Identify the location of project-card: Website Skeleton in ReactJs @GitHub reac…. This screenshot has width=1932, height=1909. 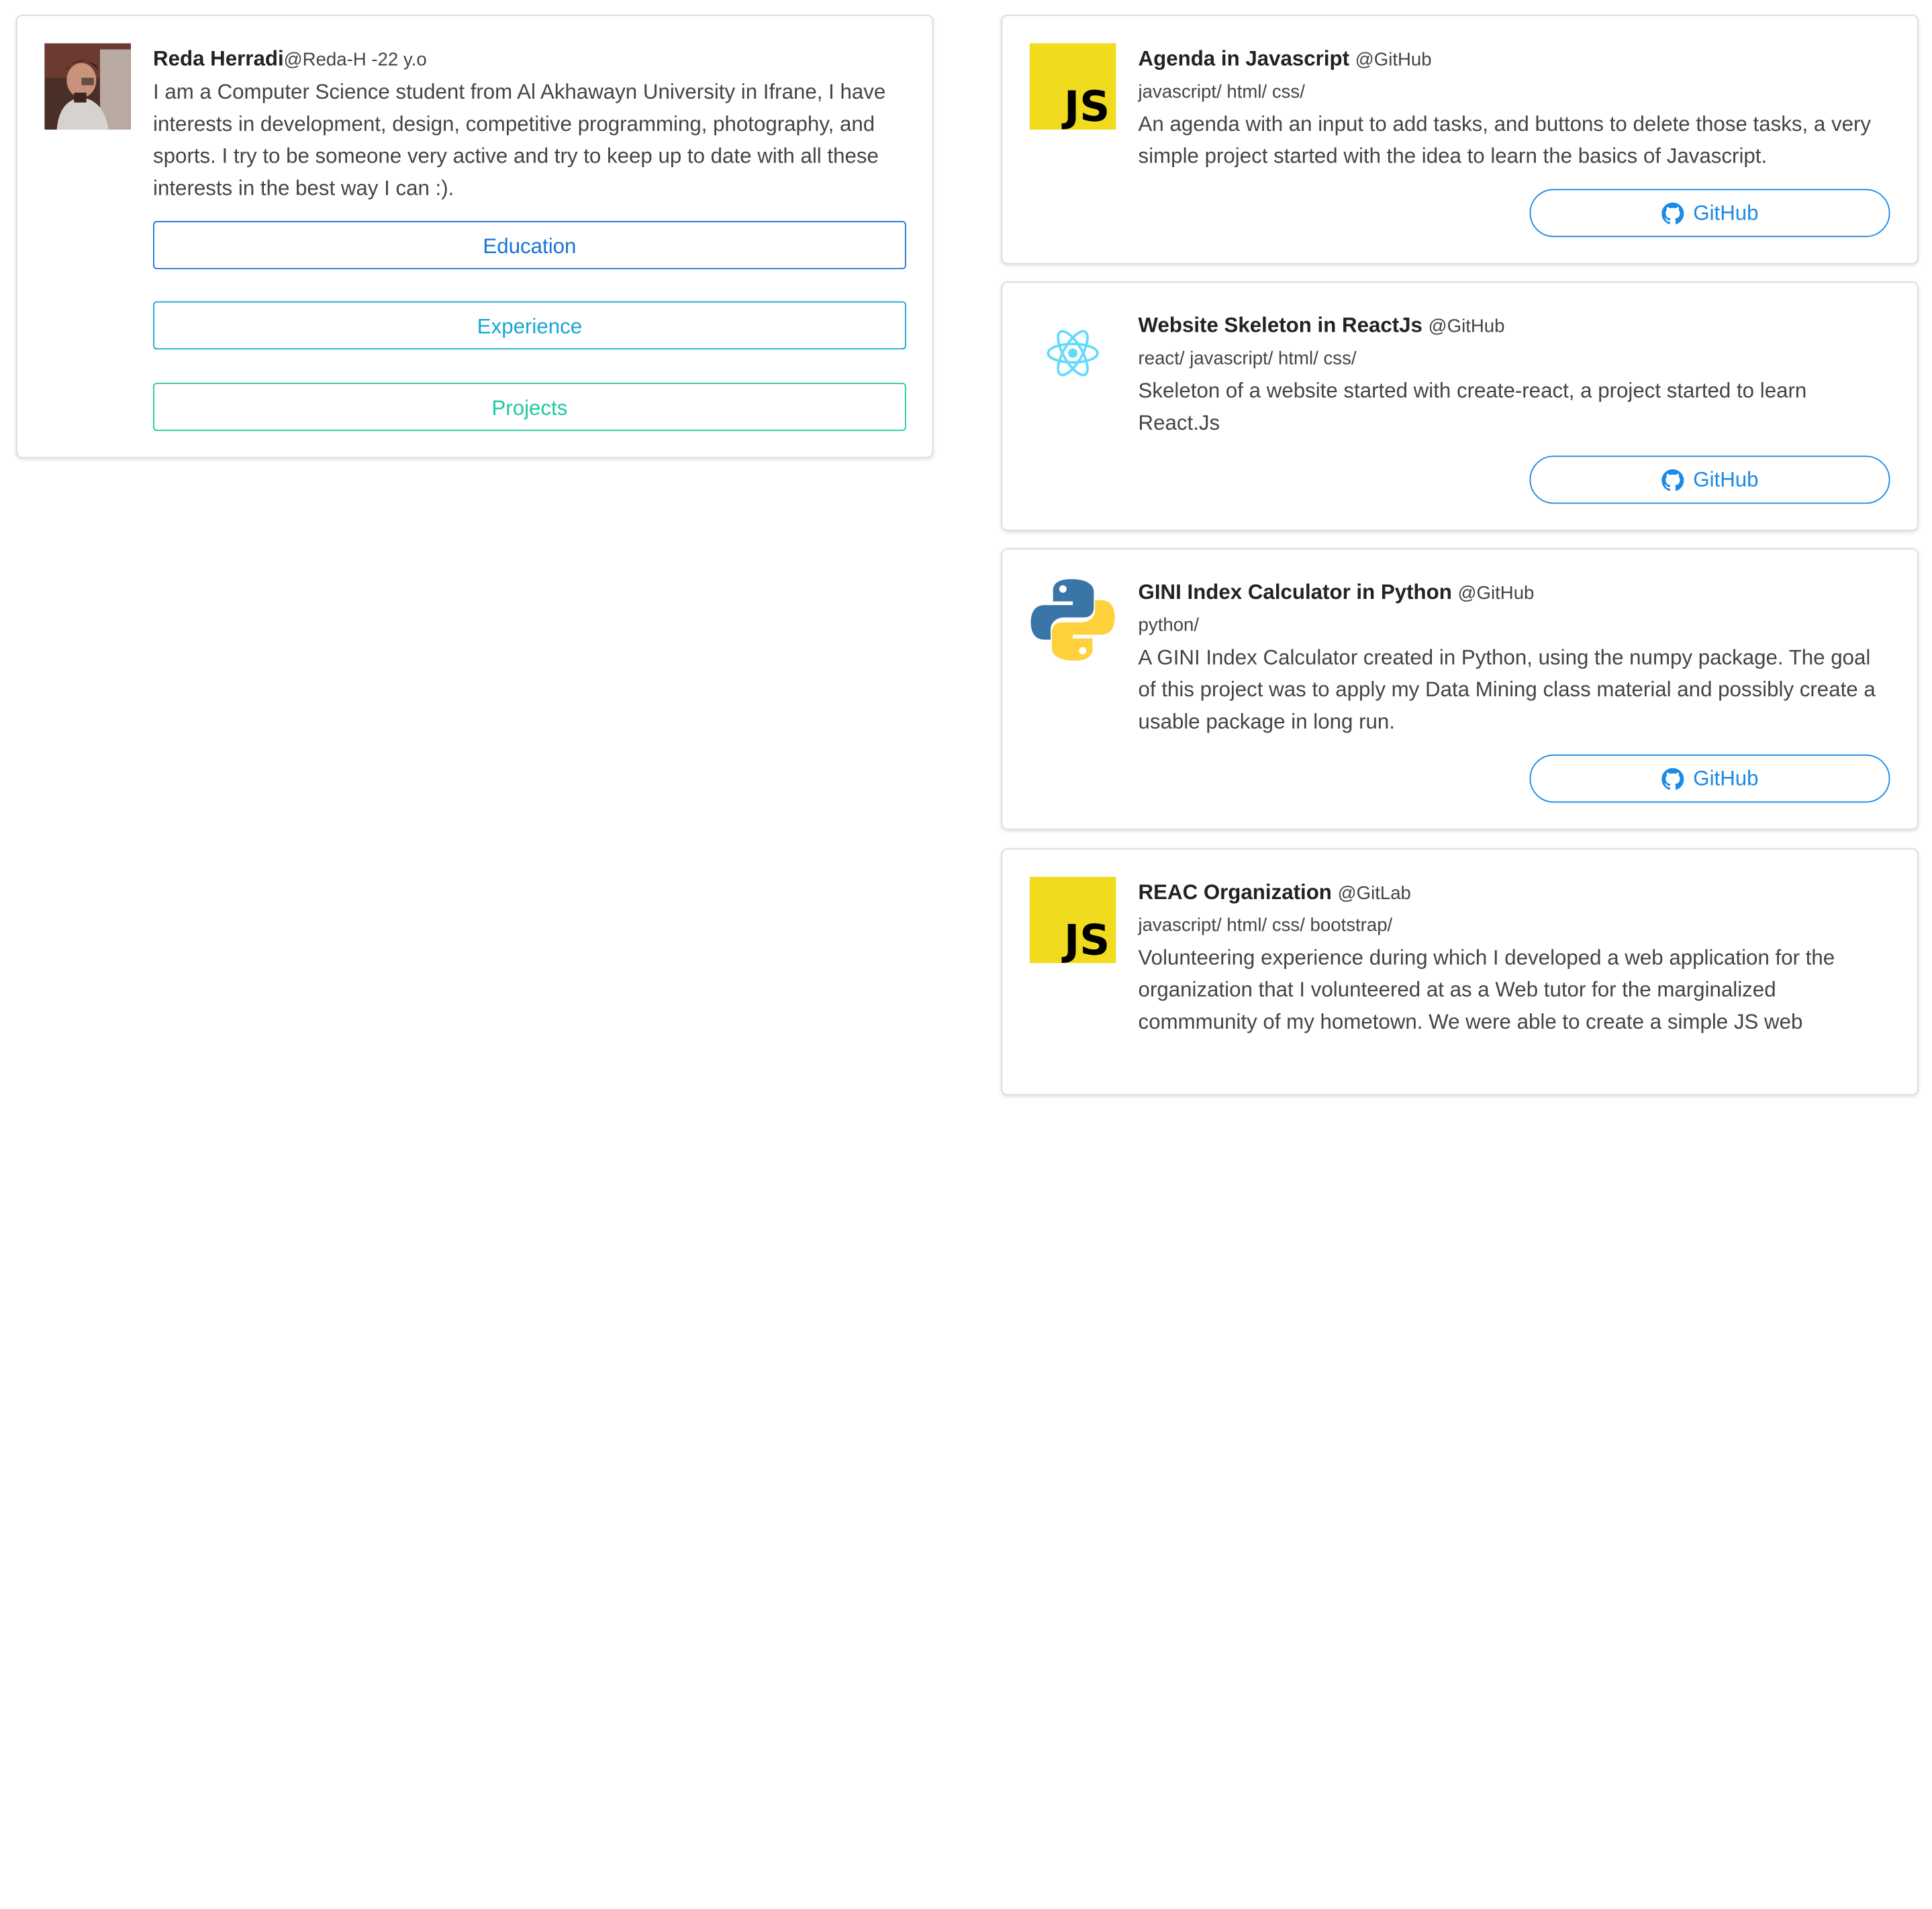
(1460, 406).